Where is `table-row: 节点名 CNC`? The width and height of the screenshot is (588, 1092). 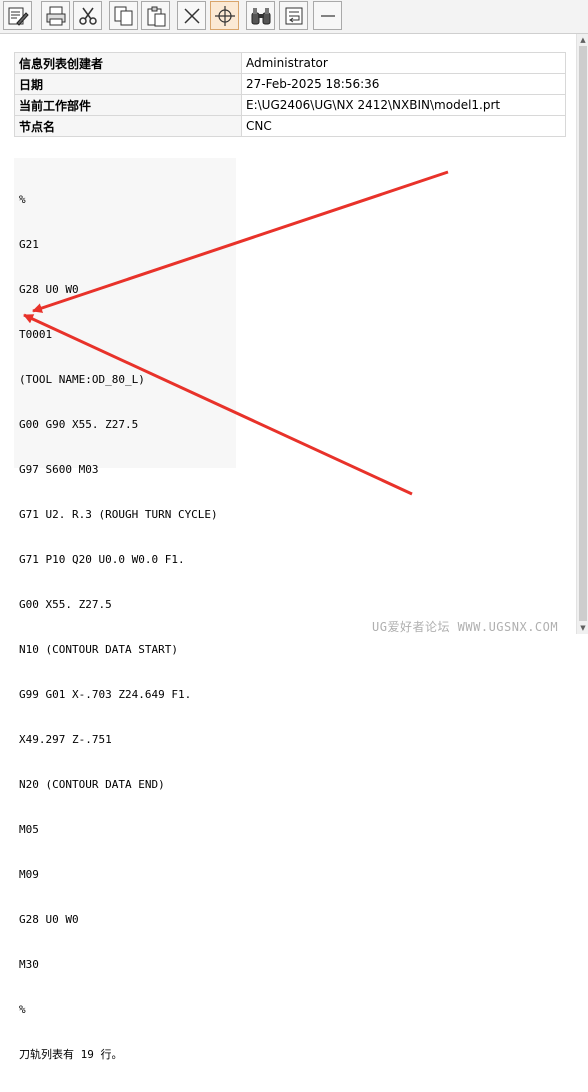 table-row: 节点名 CNC is located at coordinates (290, 126).